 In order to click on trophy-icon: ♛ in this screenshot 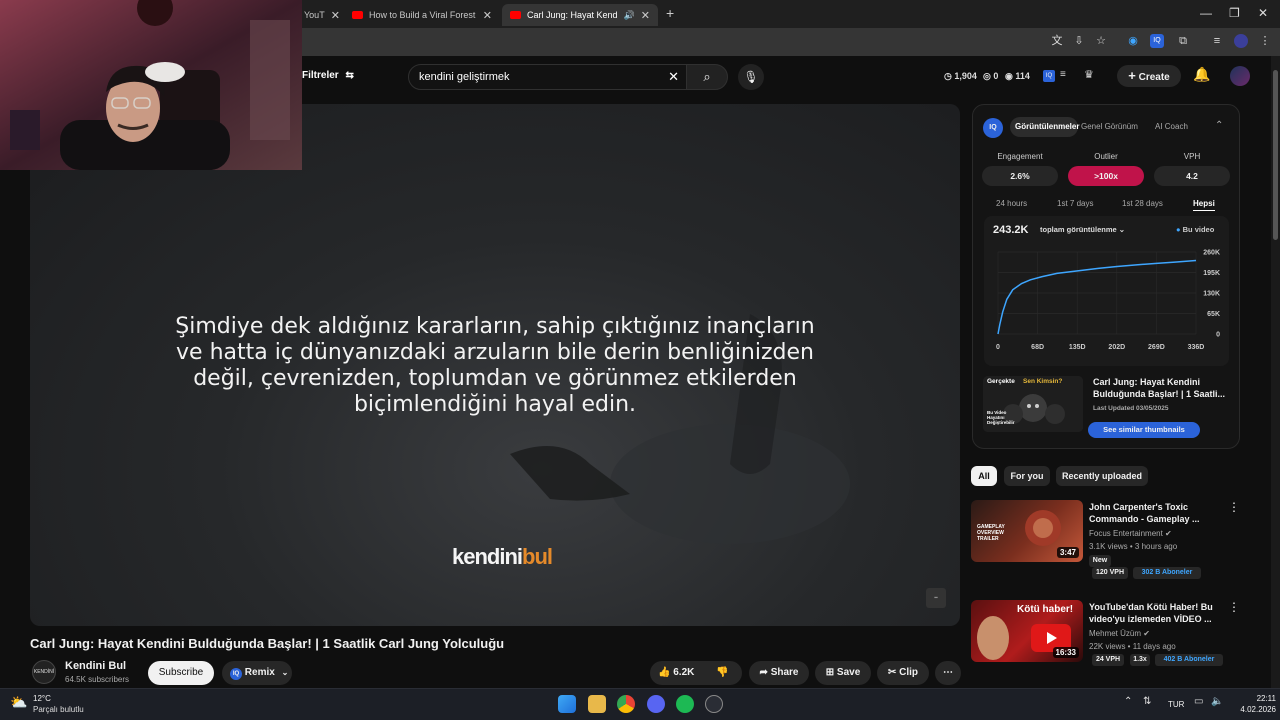, I will do `click(1089, 74)`.